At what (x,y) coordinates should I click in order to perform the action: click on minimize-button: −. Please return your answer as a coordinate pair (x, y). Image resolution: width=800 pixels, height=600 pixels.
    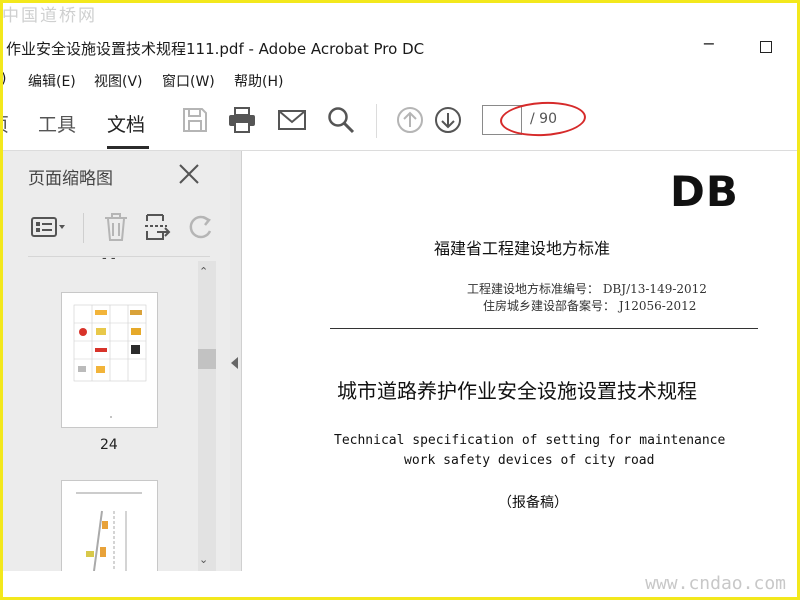
    Looking at the image, I should click on (709, 45).